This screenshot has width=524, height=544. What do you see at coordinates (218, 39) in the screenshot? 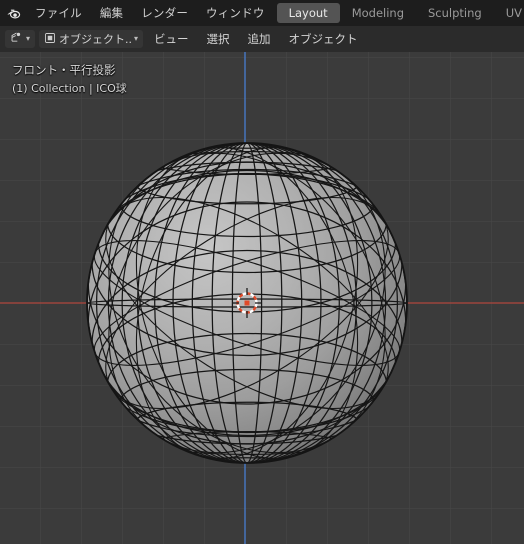
I see `menu-select: 選択` at bounding box center [218, 39].